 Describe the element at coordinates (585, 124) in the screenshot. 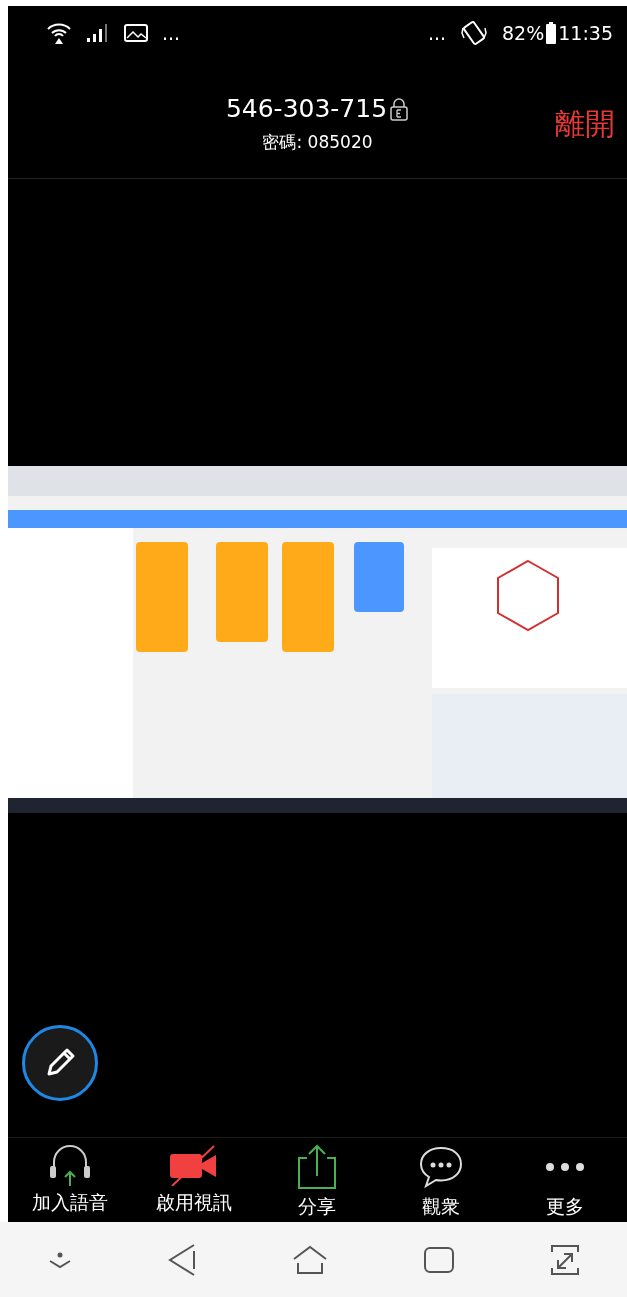

I see `leave-button: 離開` at that location.